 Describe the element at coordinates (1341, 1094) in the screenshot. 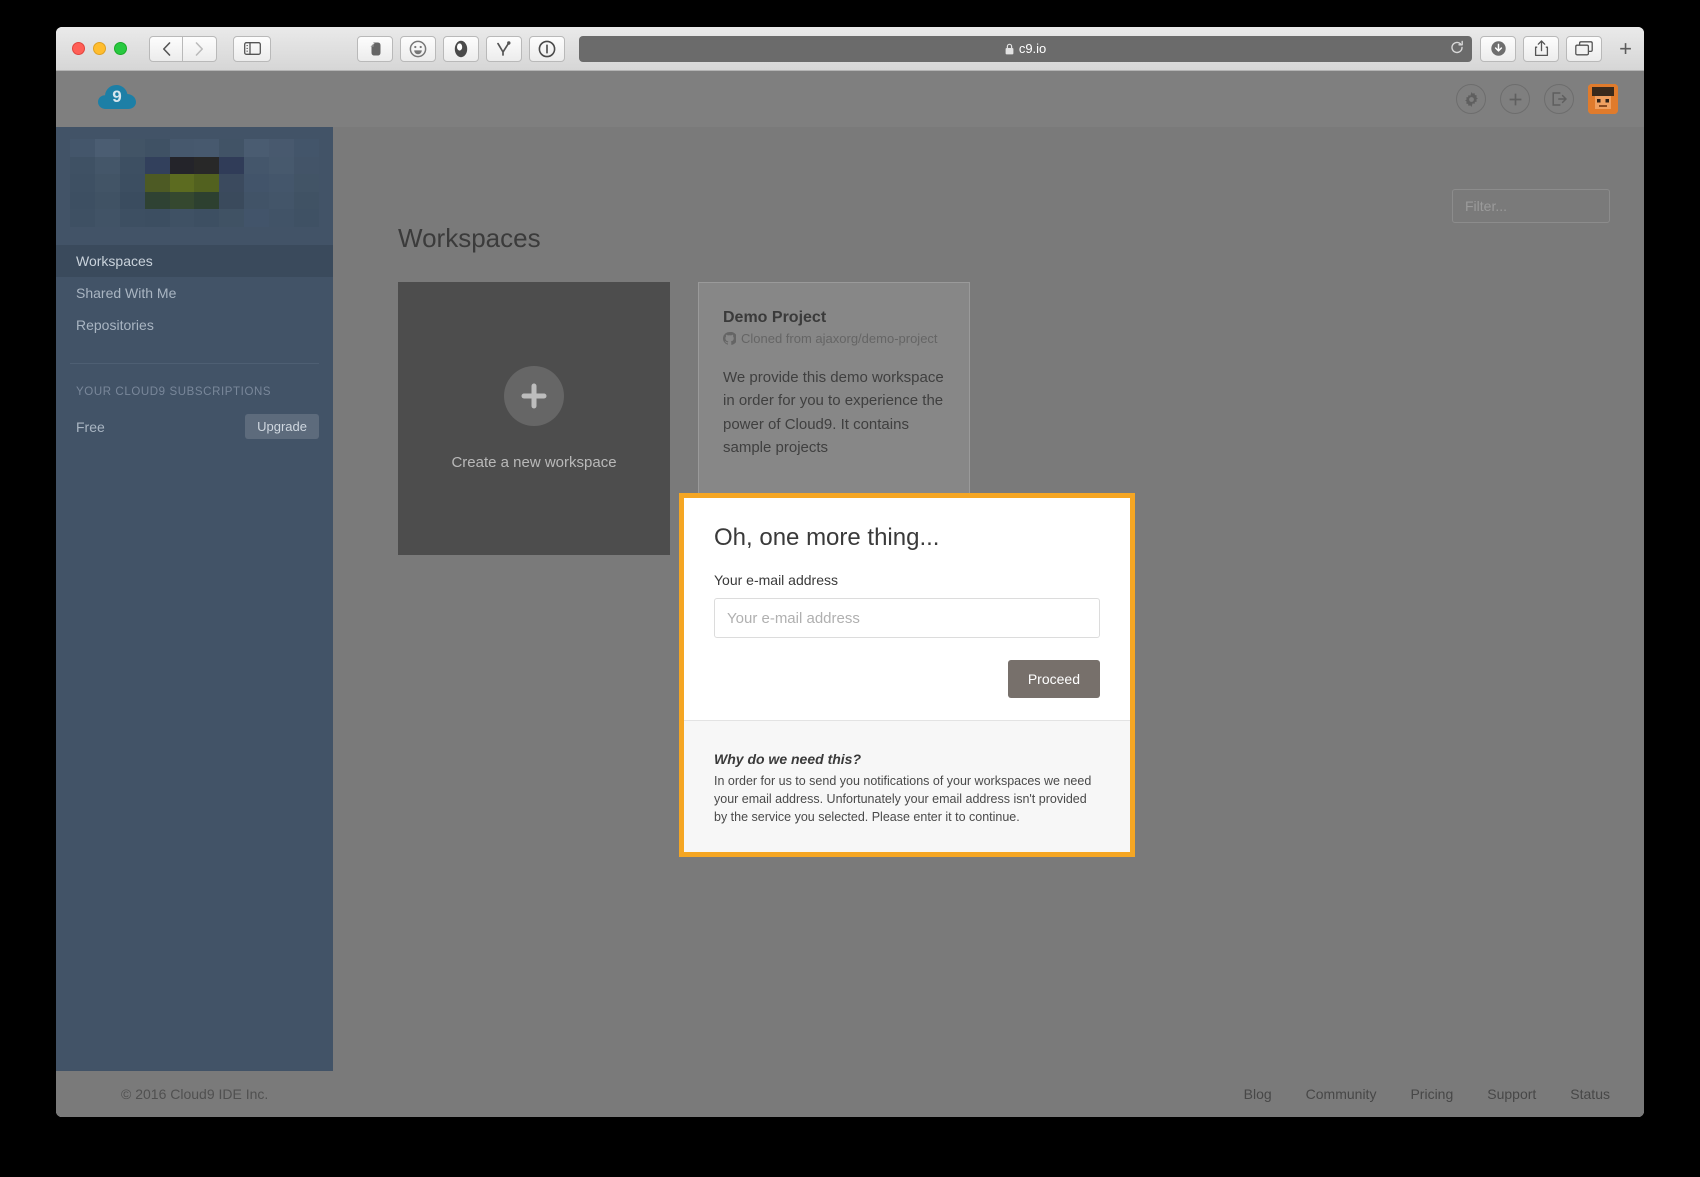

I see `footer-link-community: Community` at that location.